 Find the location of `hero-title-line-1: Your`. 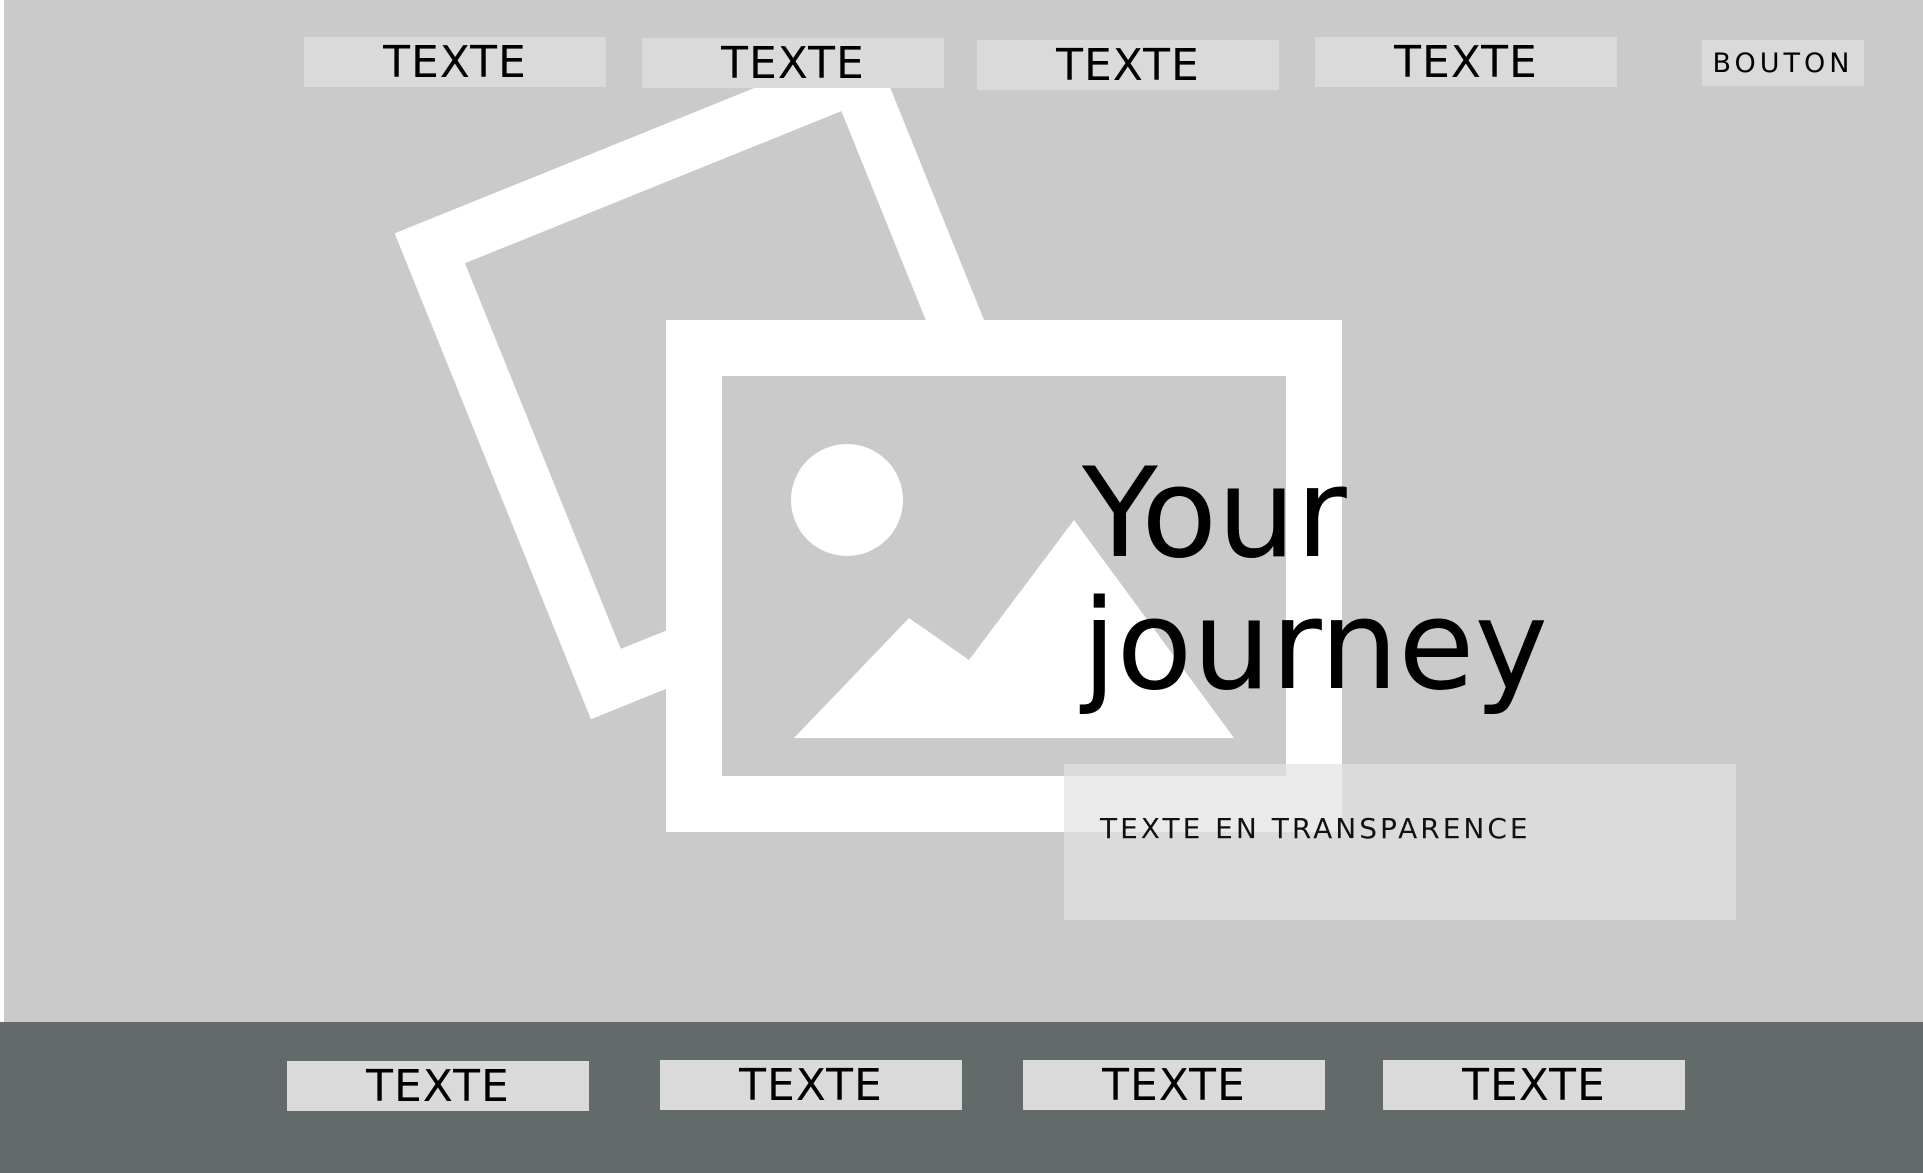

hero-title-line-1: Your is located at coordinates (1214, 514).